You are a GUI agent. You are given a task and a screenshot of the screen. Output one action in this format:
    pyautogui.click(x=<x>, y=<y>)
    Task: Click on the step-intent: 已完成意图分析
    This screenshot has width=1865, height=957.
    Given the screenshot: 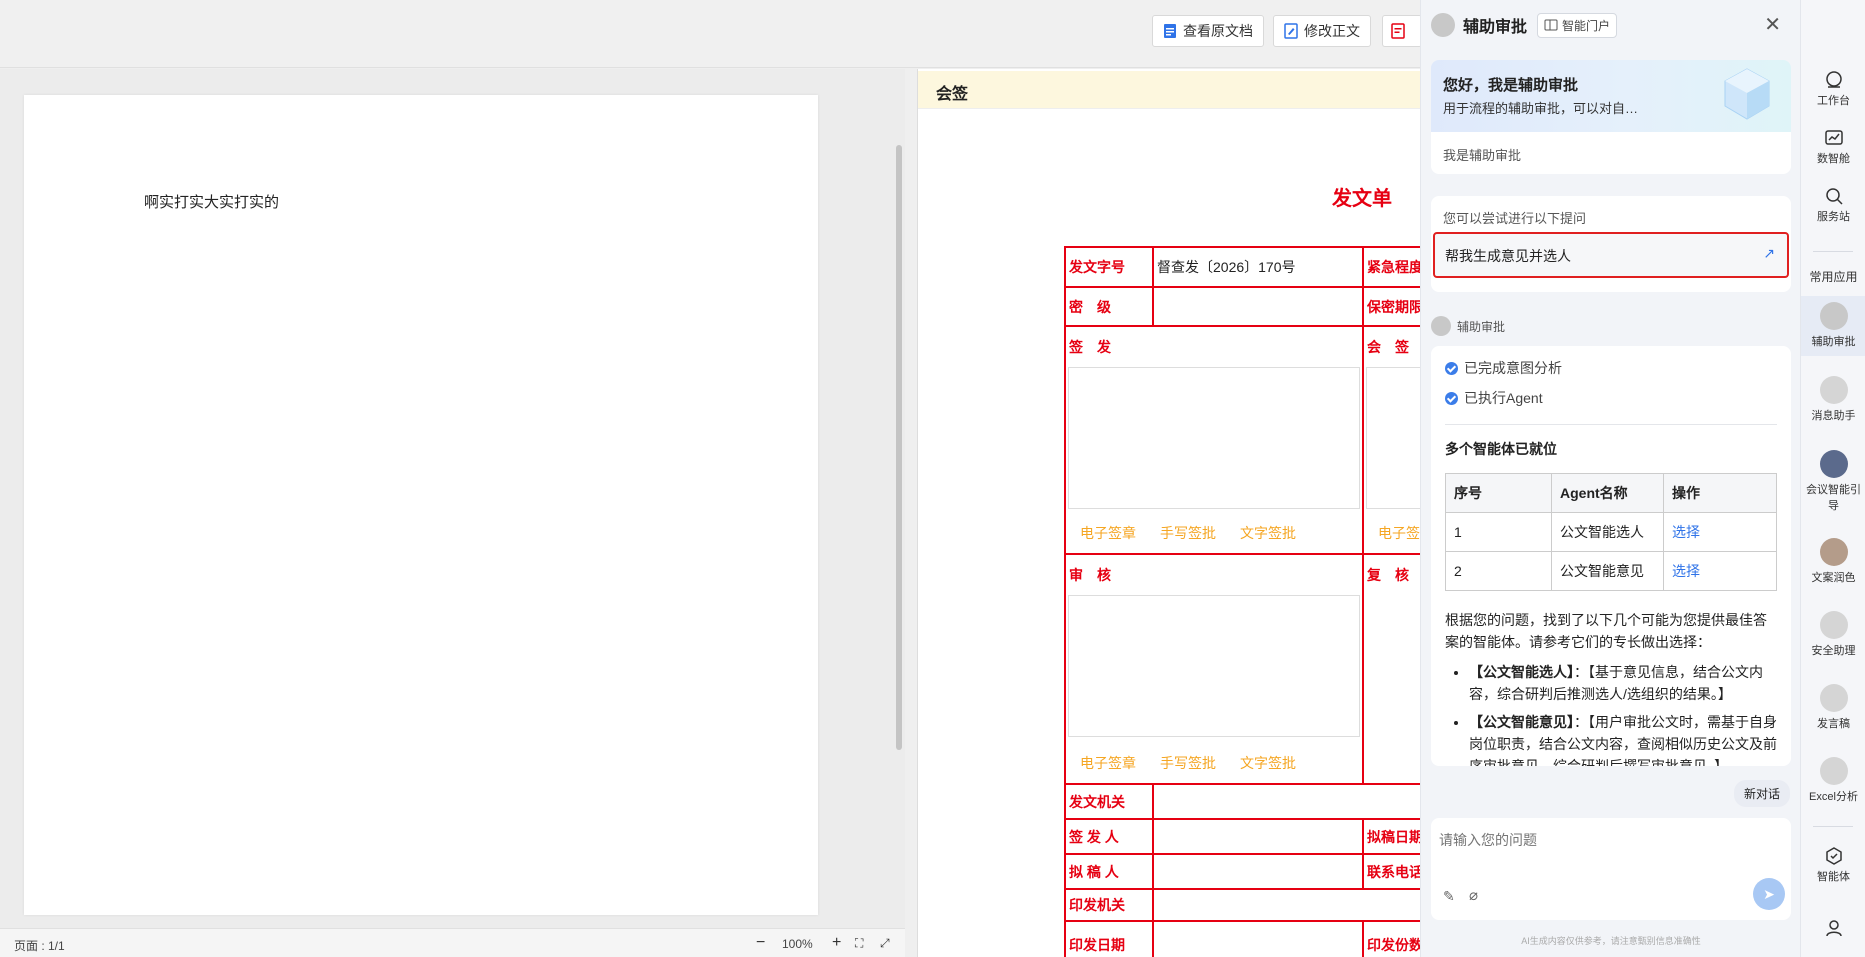 What is the action you would take?
    pyautogui.click(x=1611, y=370)
    